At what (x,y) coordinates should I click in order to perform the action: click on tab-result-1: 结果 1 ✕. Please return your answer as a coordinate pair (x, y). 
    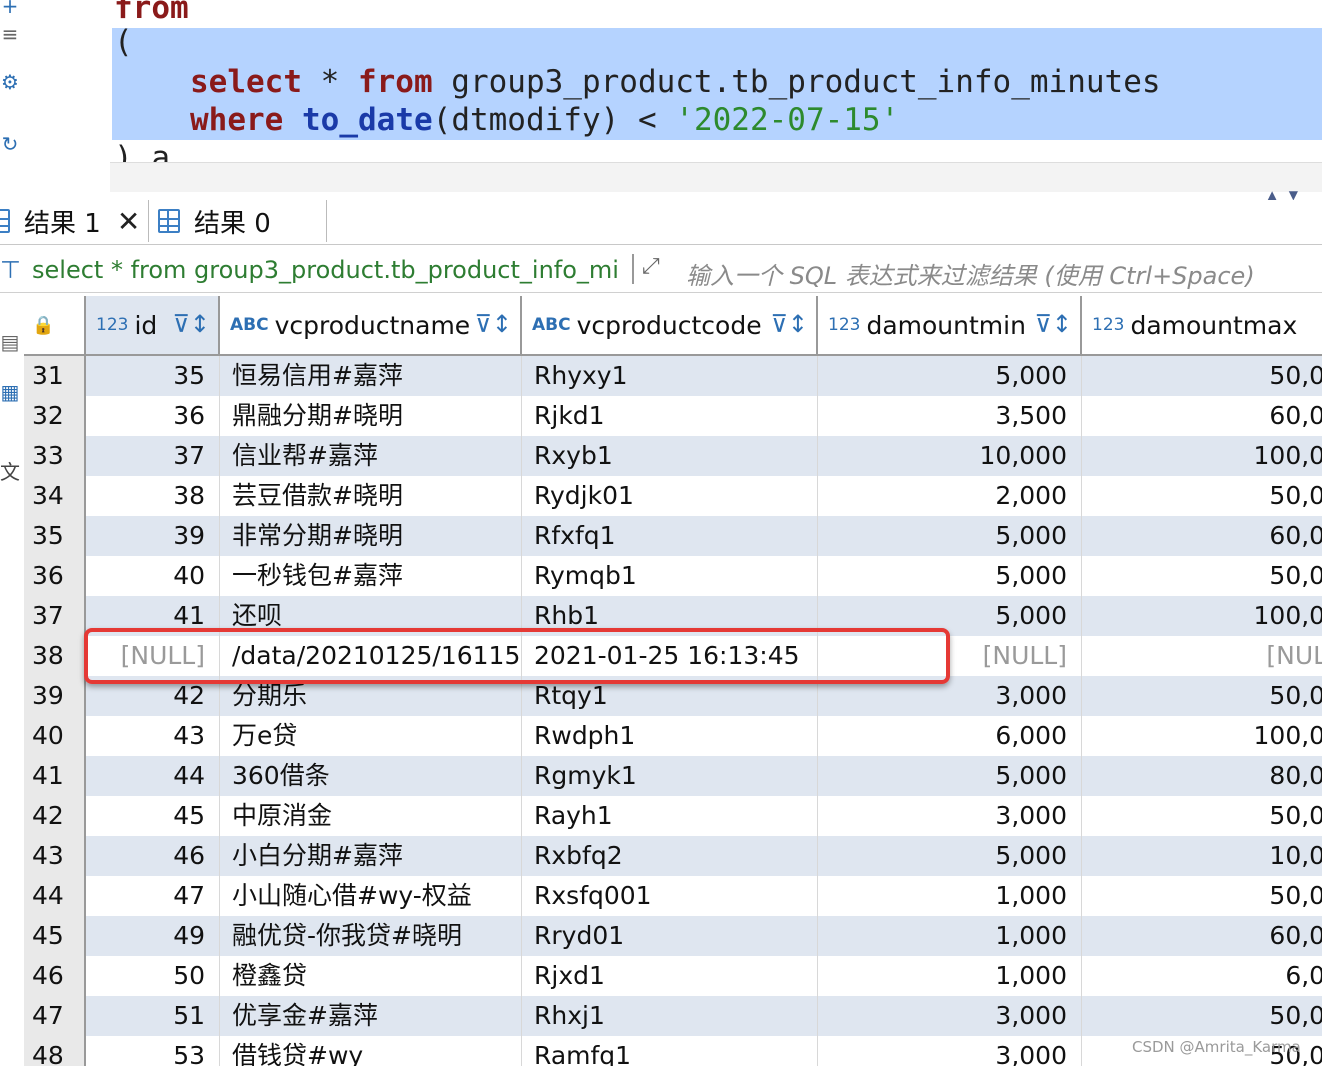
    Looking at the image, I should click on (74, 221).